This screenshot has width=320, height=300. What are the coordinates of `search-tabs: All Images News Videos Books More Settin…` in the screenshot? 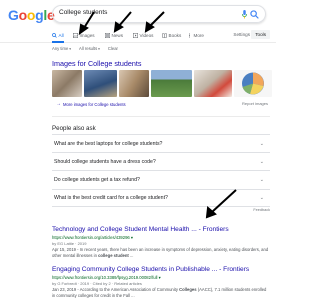 It's located at (138, 36).